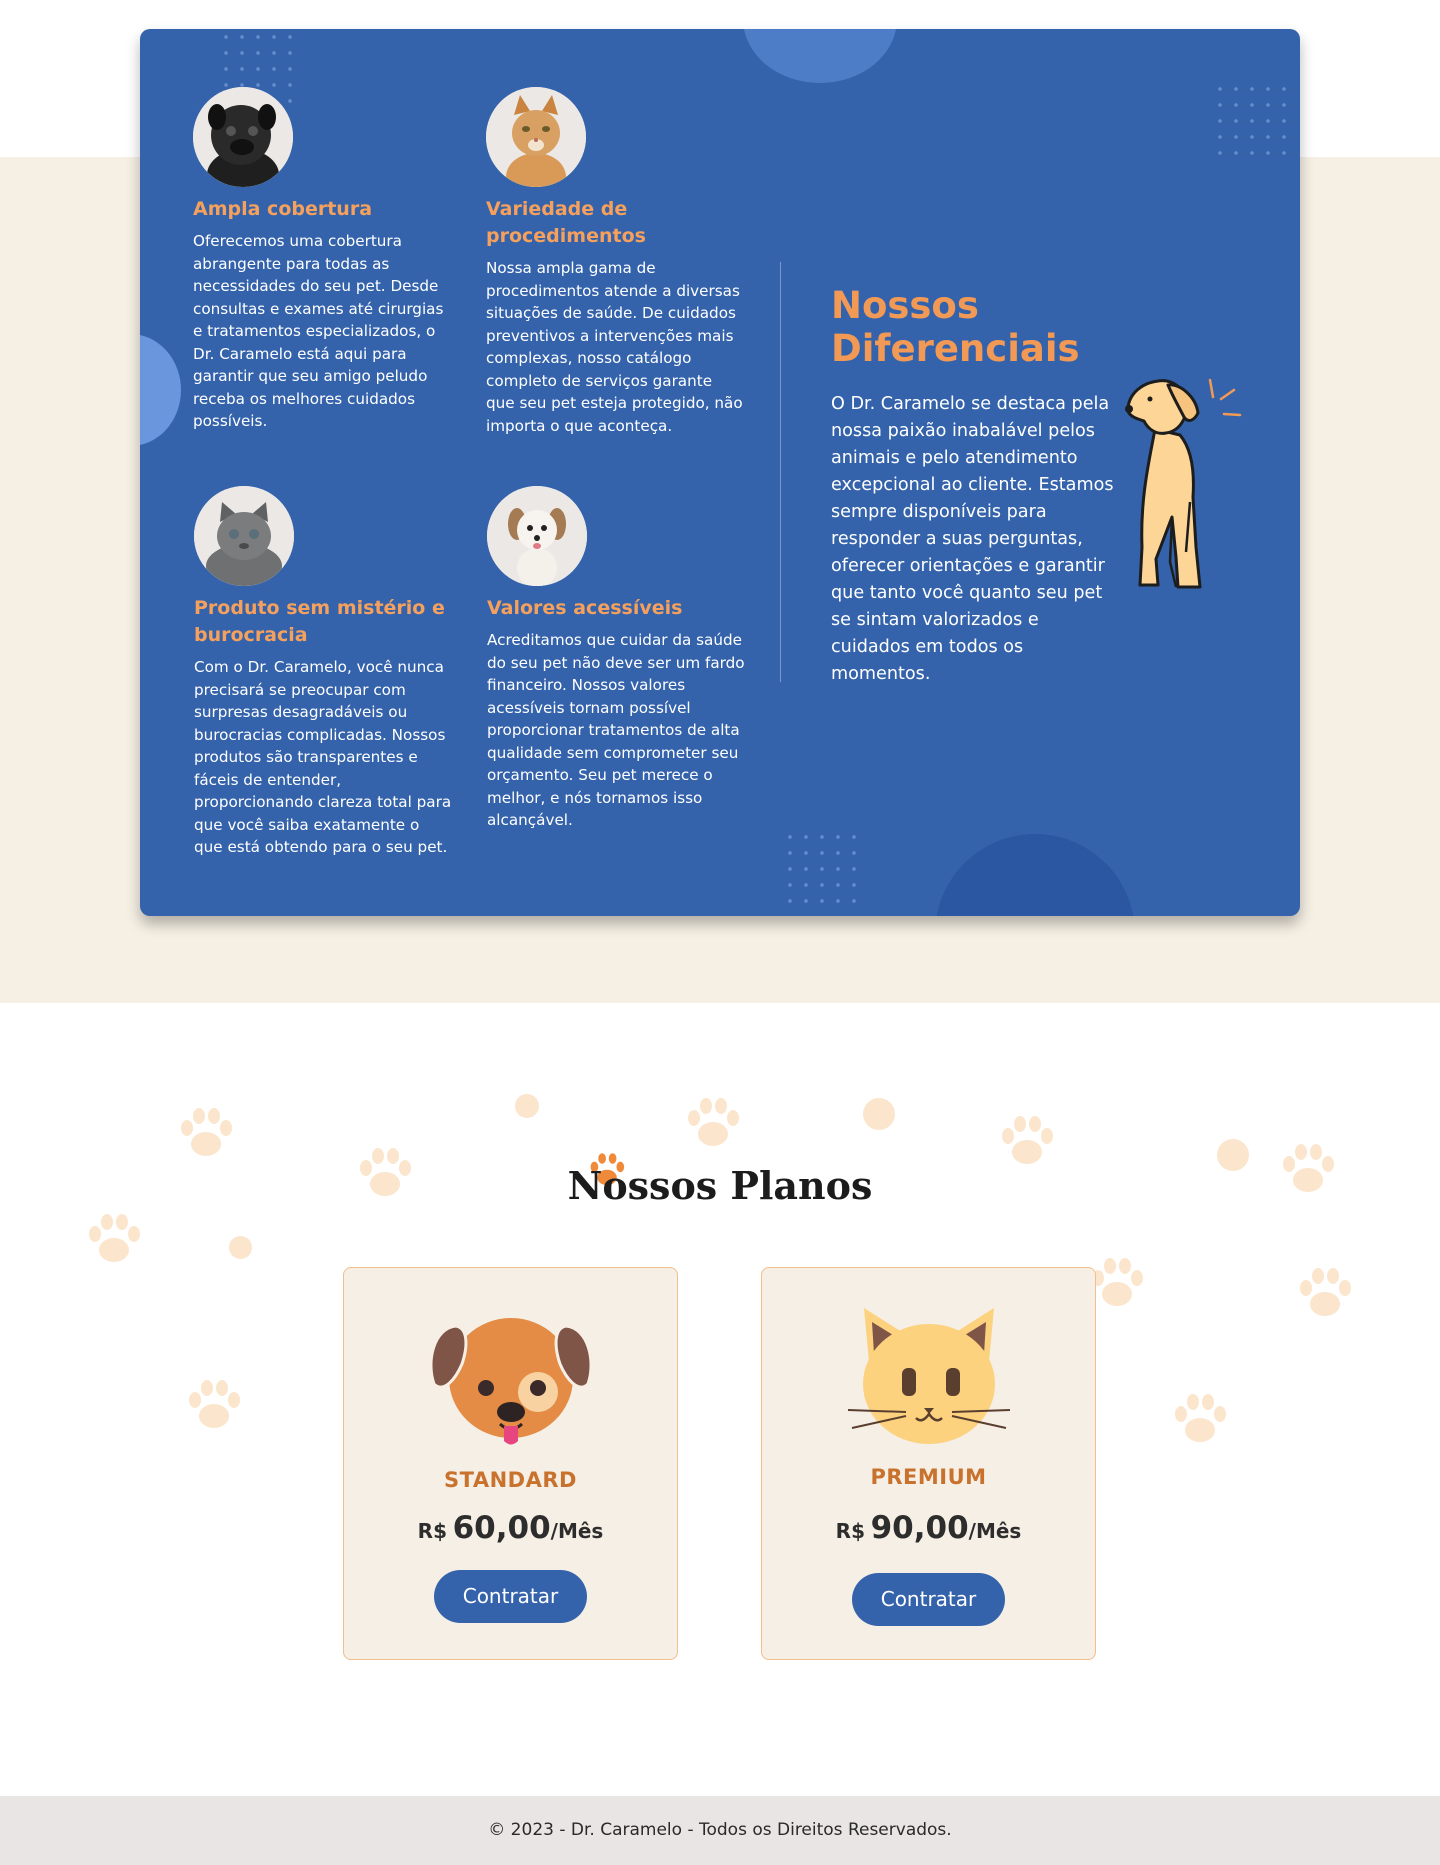 The width and height of the screenshot is (1440, 1865). I want to click on contratar-standard-button: Contratar, so click(510, 1596).